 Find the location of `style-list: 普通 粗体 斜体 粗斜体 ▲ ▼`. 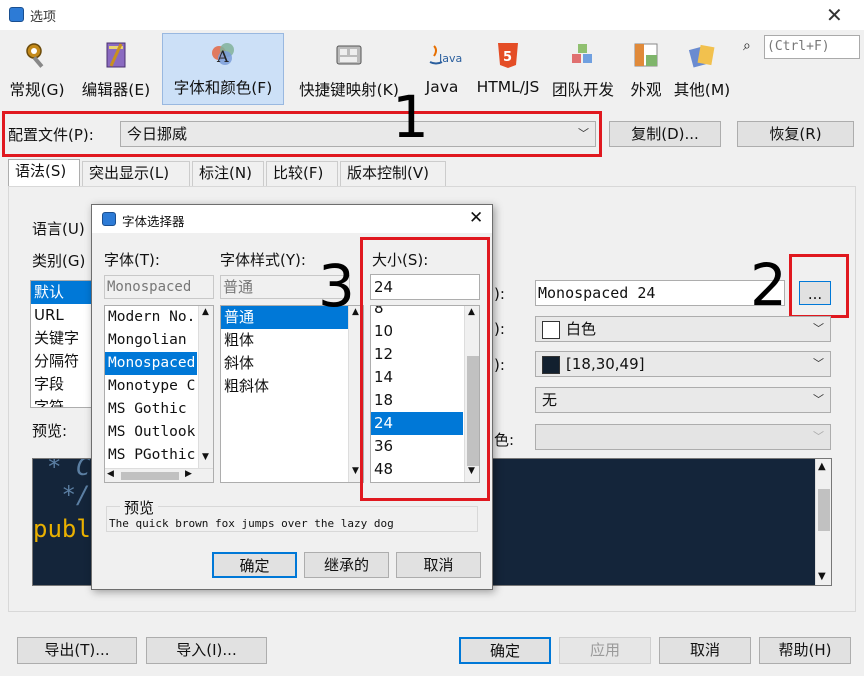

style-list: 普通 粗体 斜体 粗斜体 ▲ ▼ is located at coordinates (292, 394).